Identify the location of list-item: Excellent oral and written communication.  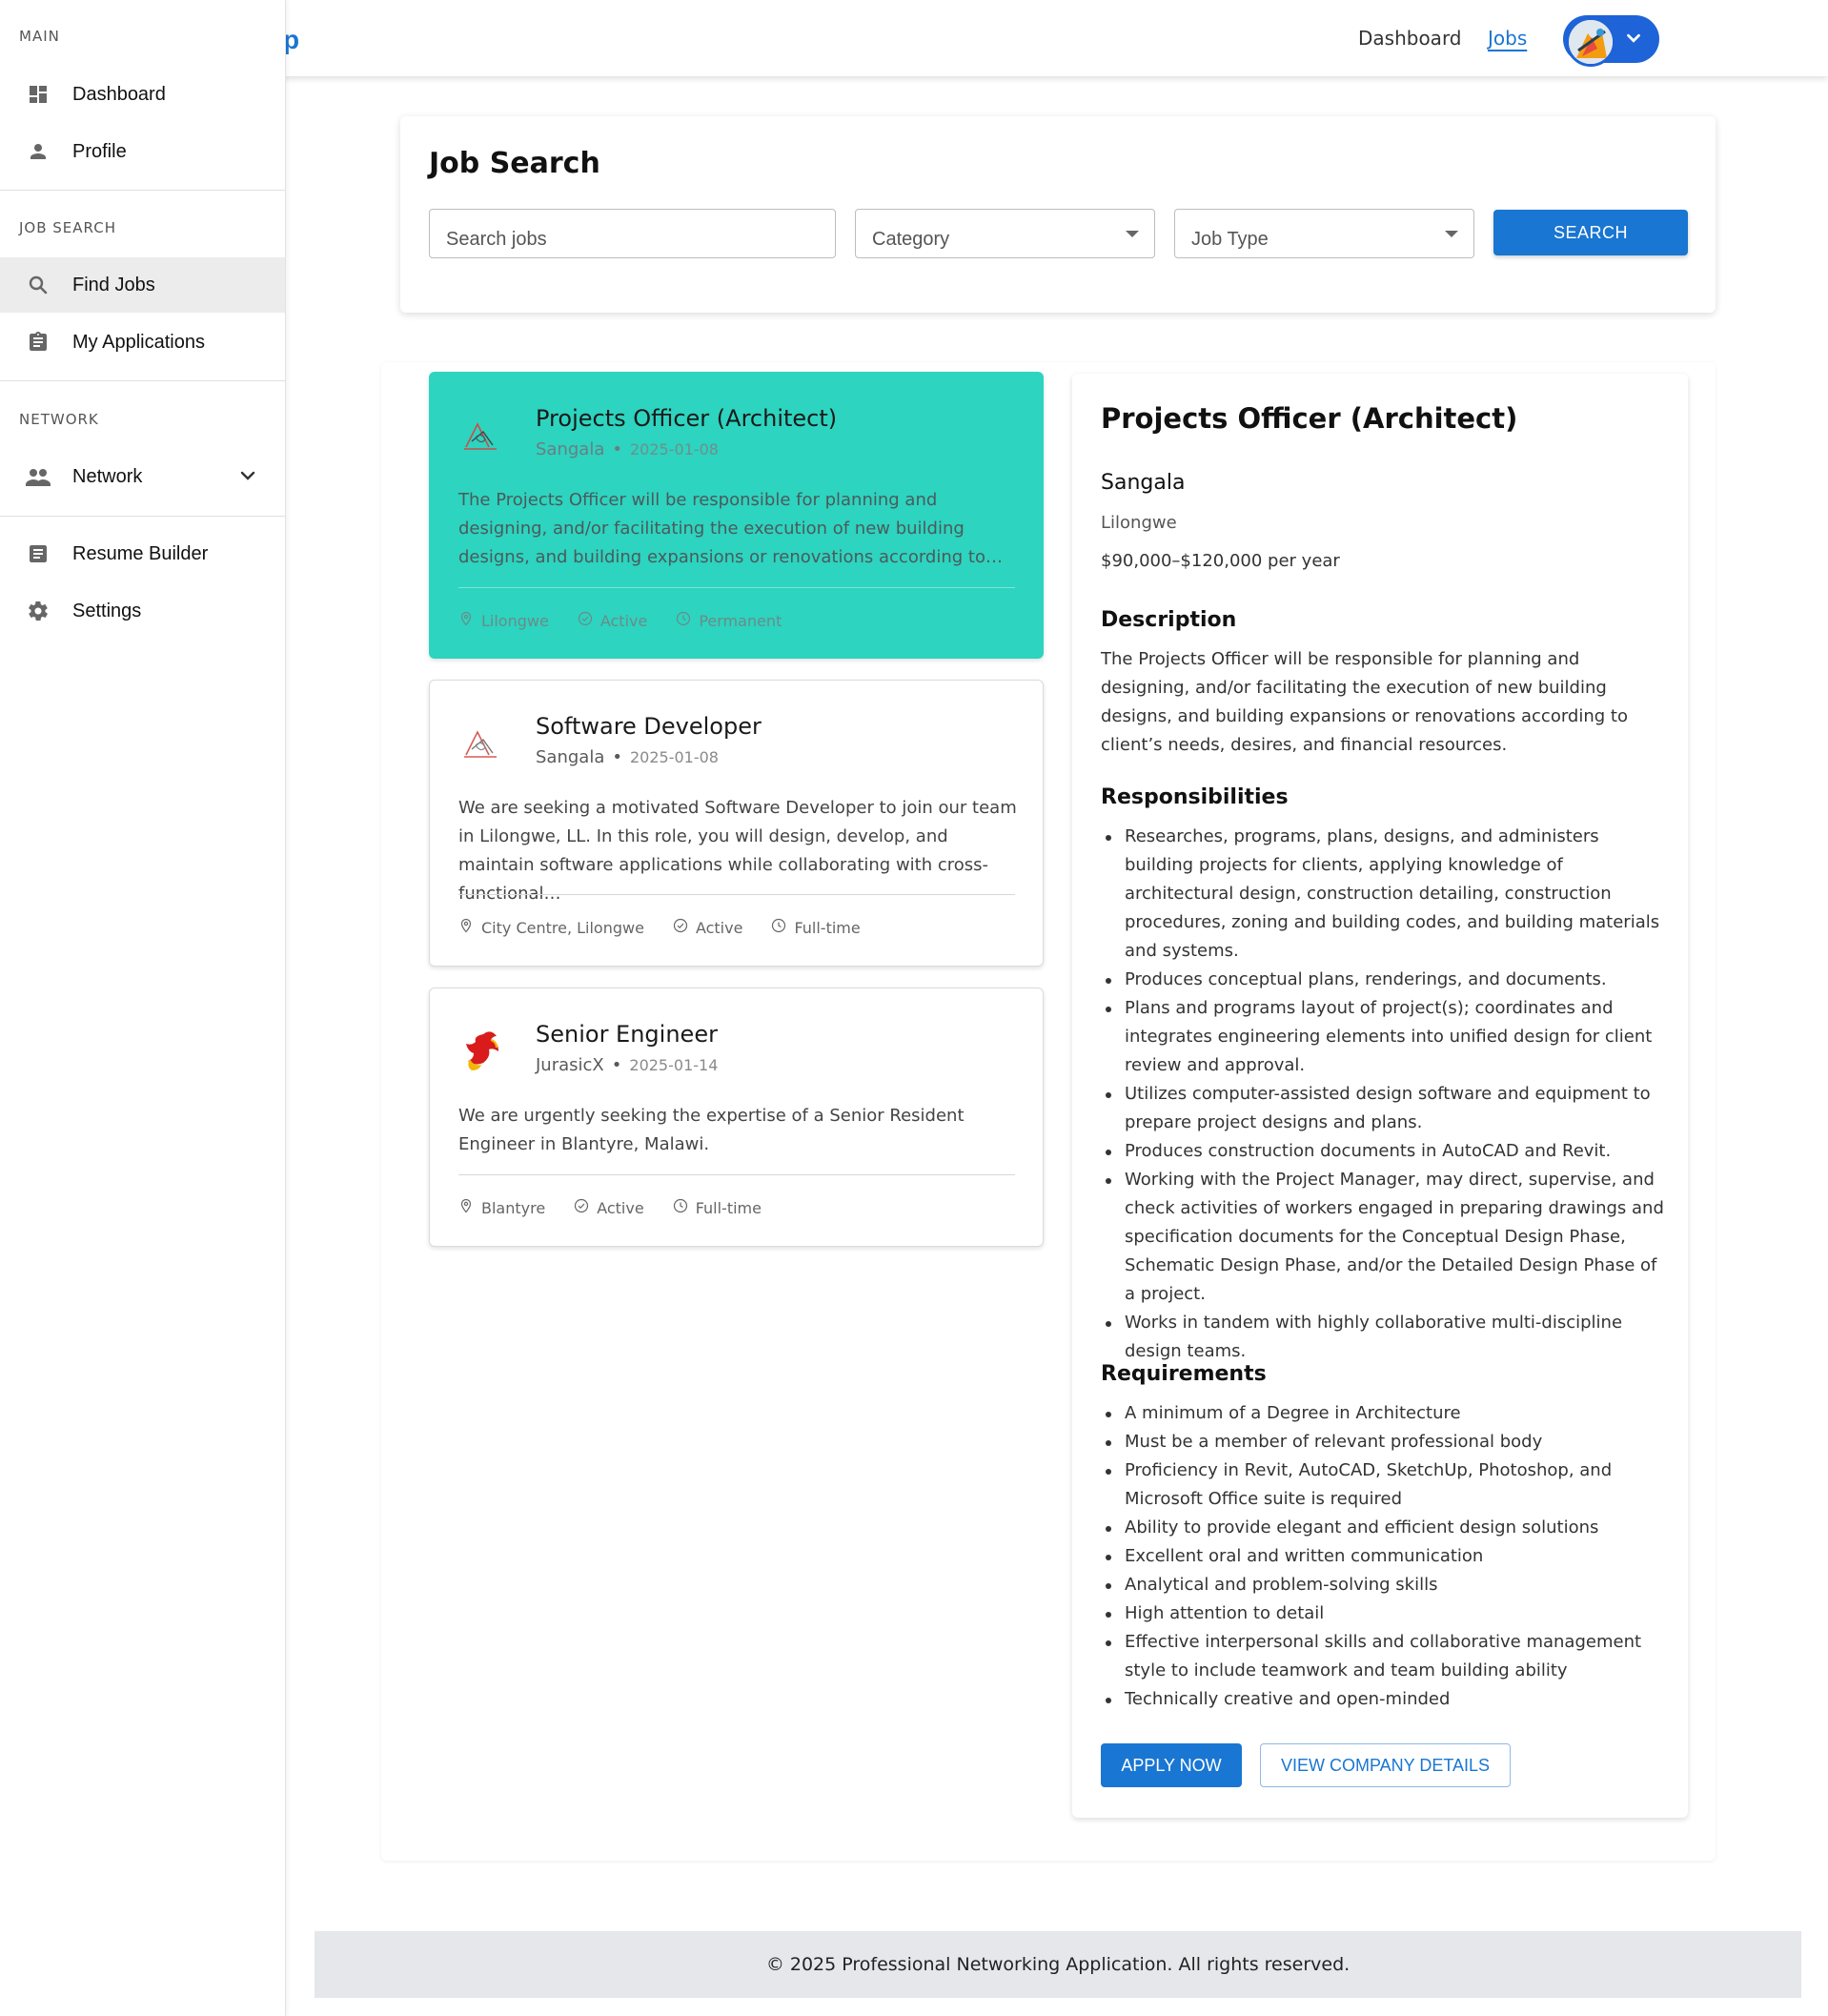
(1387, 1556).